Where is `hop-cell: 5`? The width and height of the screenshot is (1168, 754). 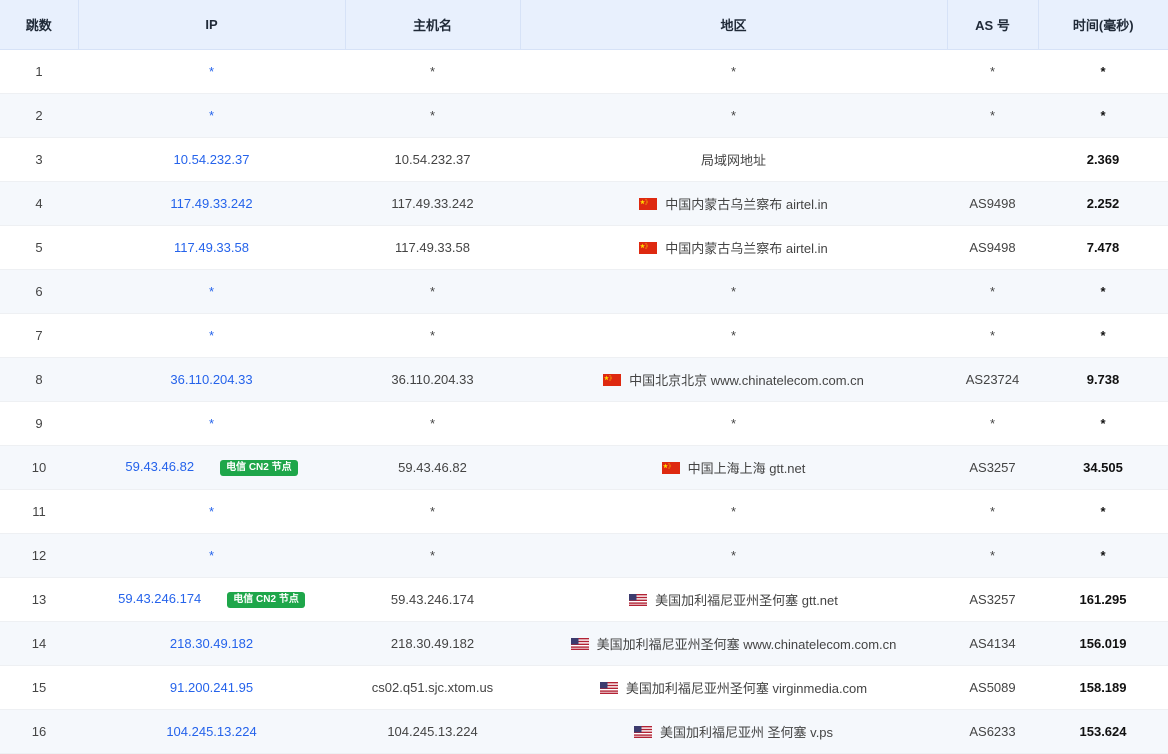
hop-cell: 5 is located at coordinates (39, 247).